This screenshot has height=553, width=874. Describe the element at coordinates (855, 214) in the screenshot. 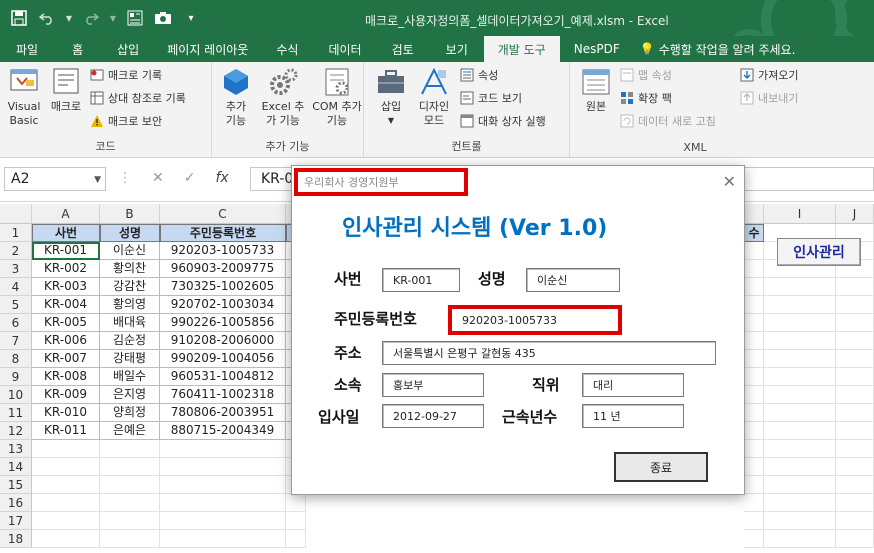

I see `column-header: J` at that location.